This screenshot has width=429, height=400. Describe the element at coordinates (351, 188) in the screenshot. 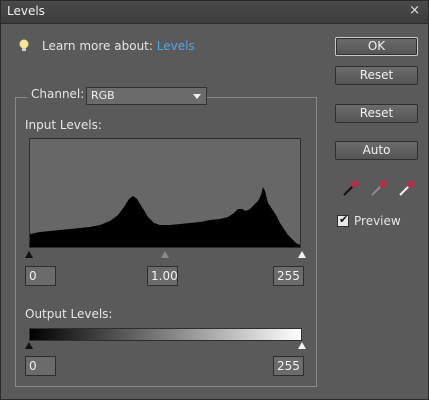

I see `black-point-eyedropper-icon` at that location.